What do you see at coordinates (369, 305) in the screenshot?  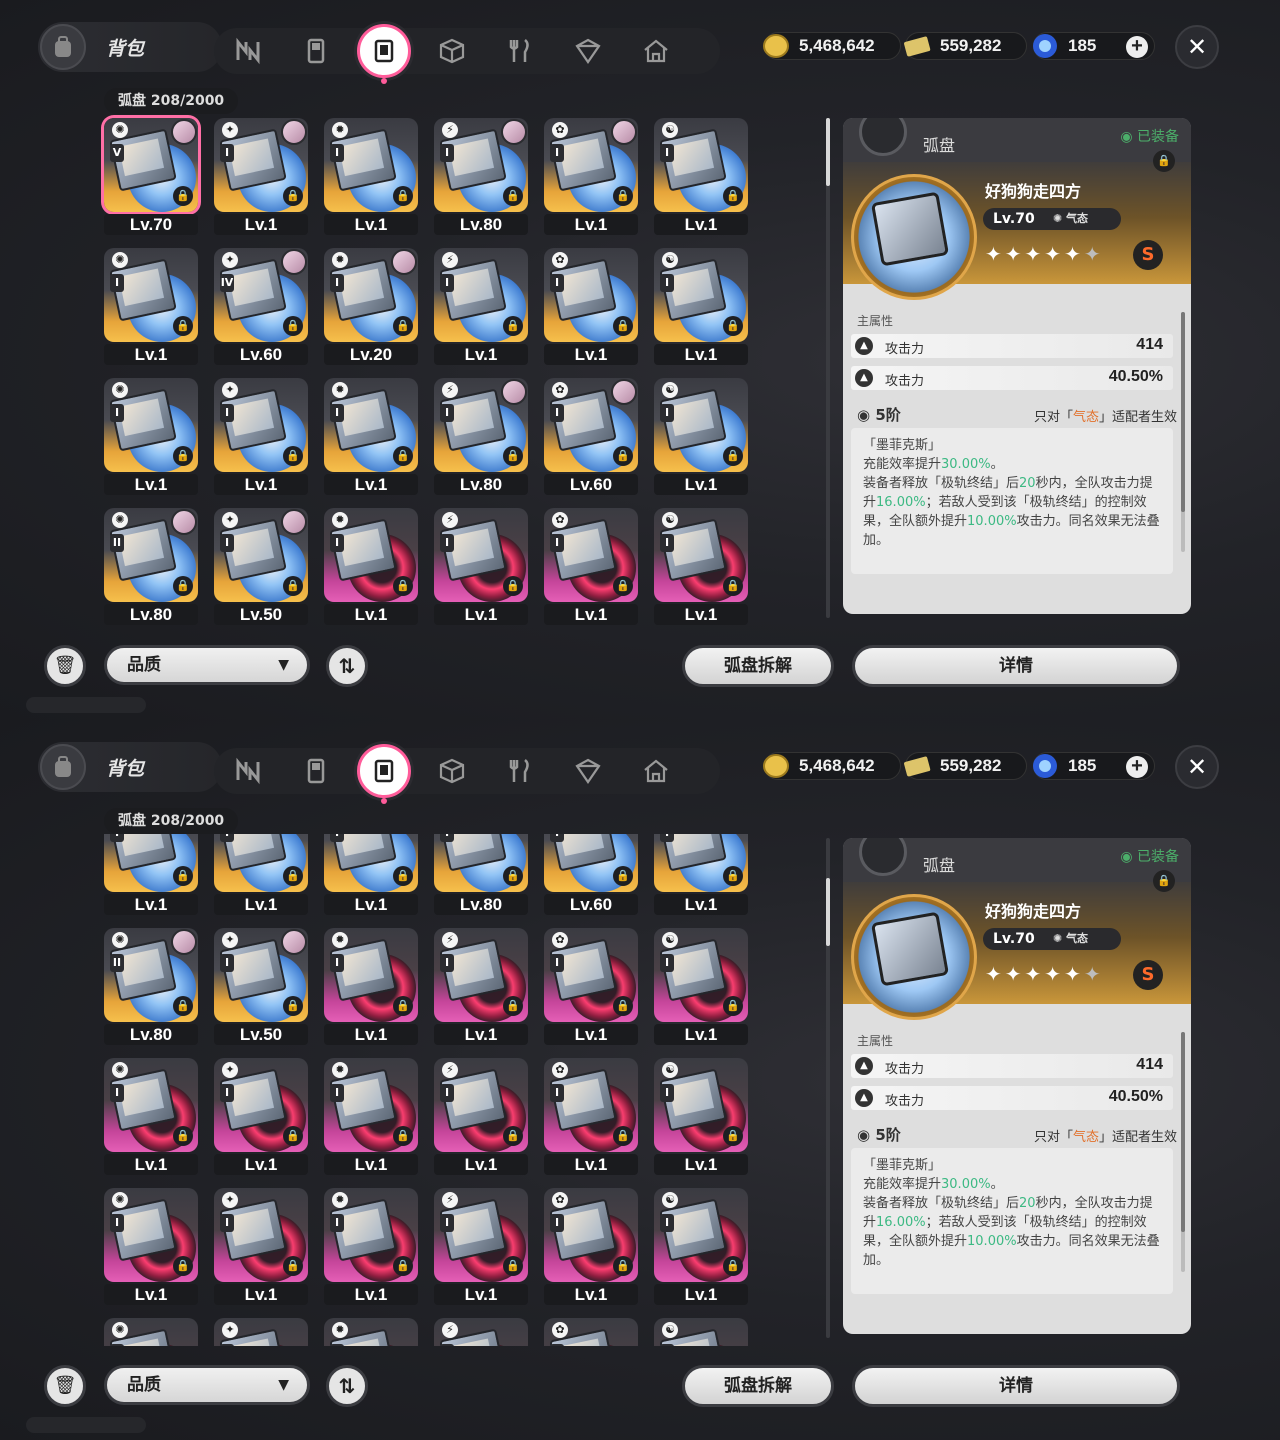 I see `disc-card: ✹ I 🔒 Lv.20` at bounding box center [369, 305].